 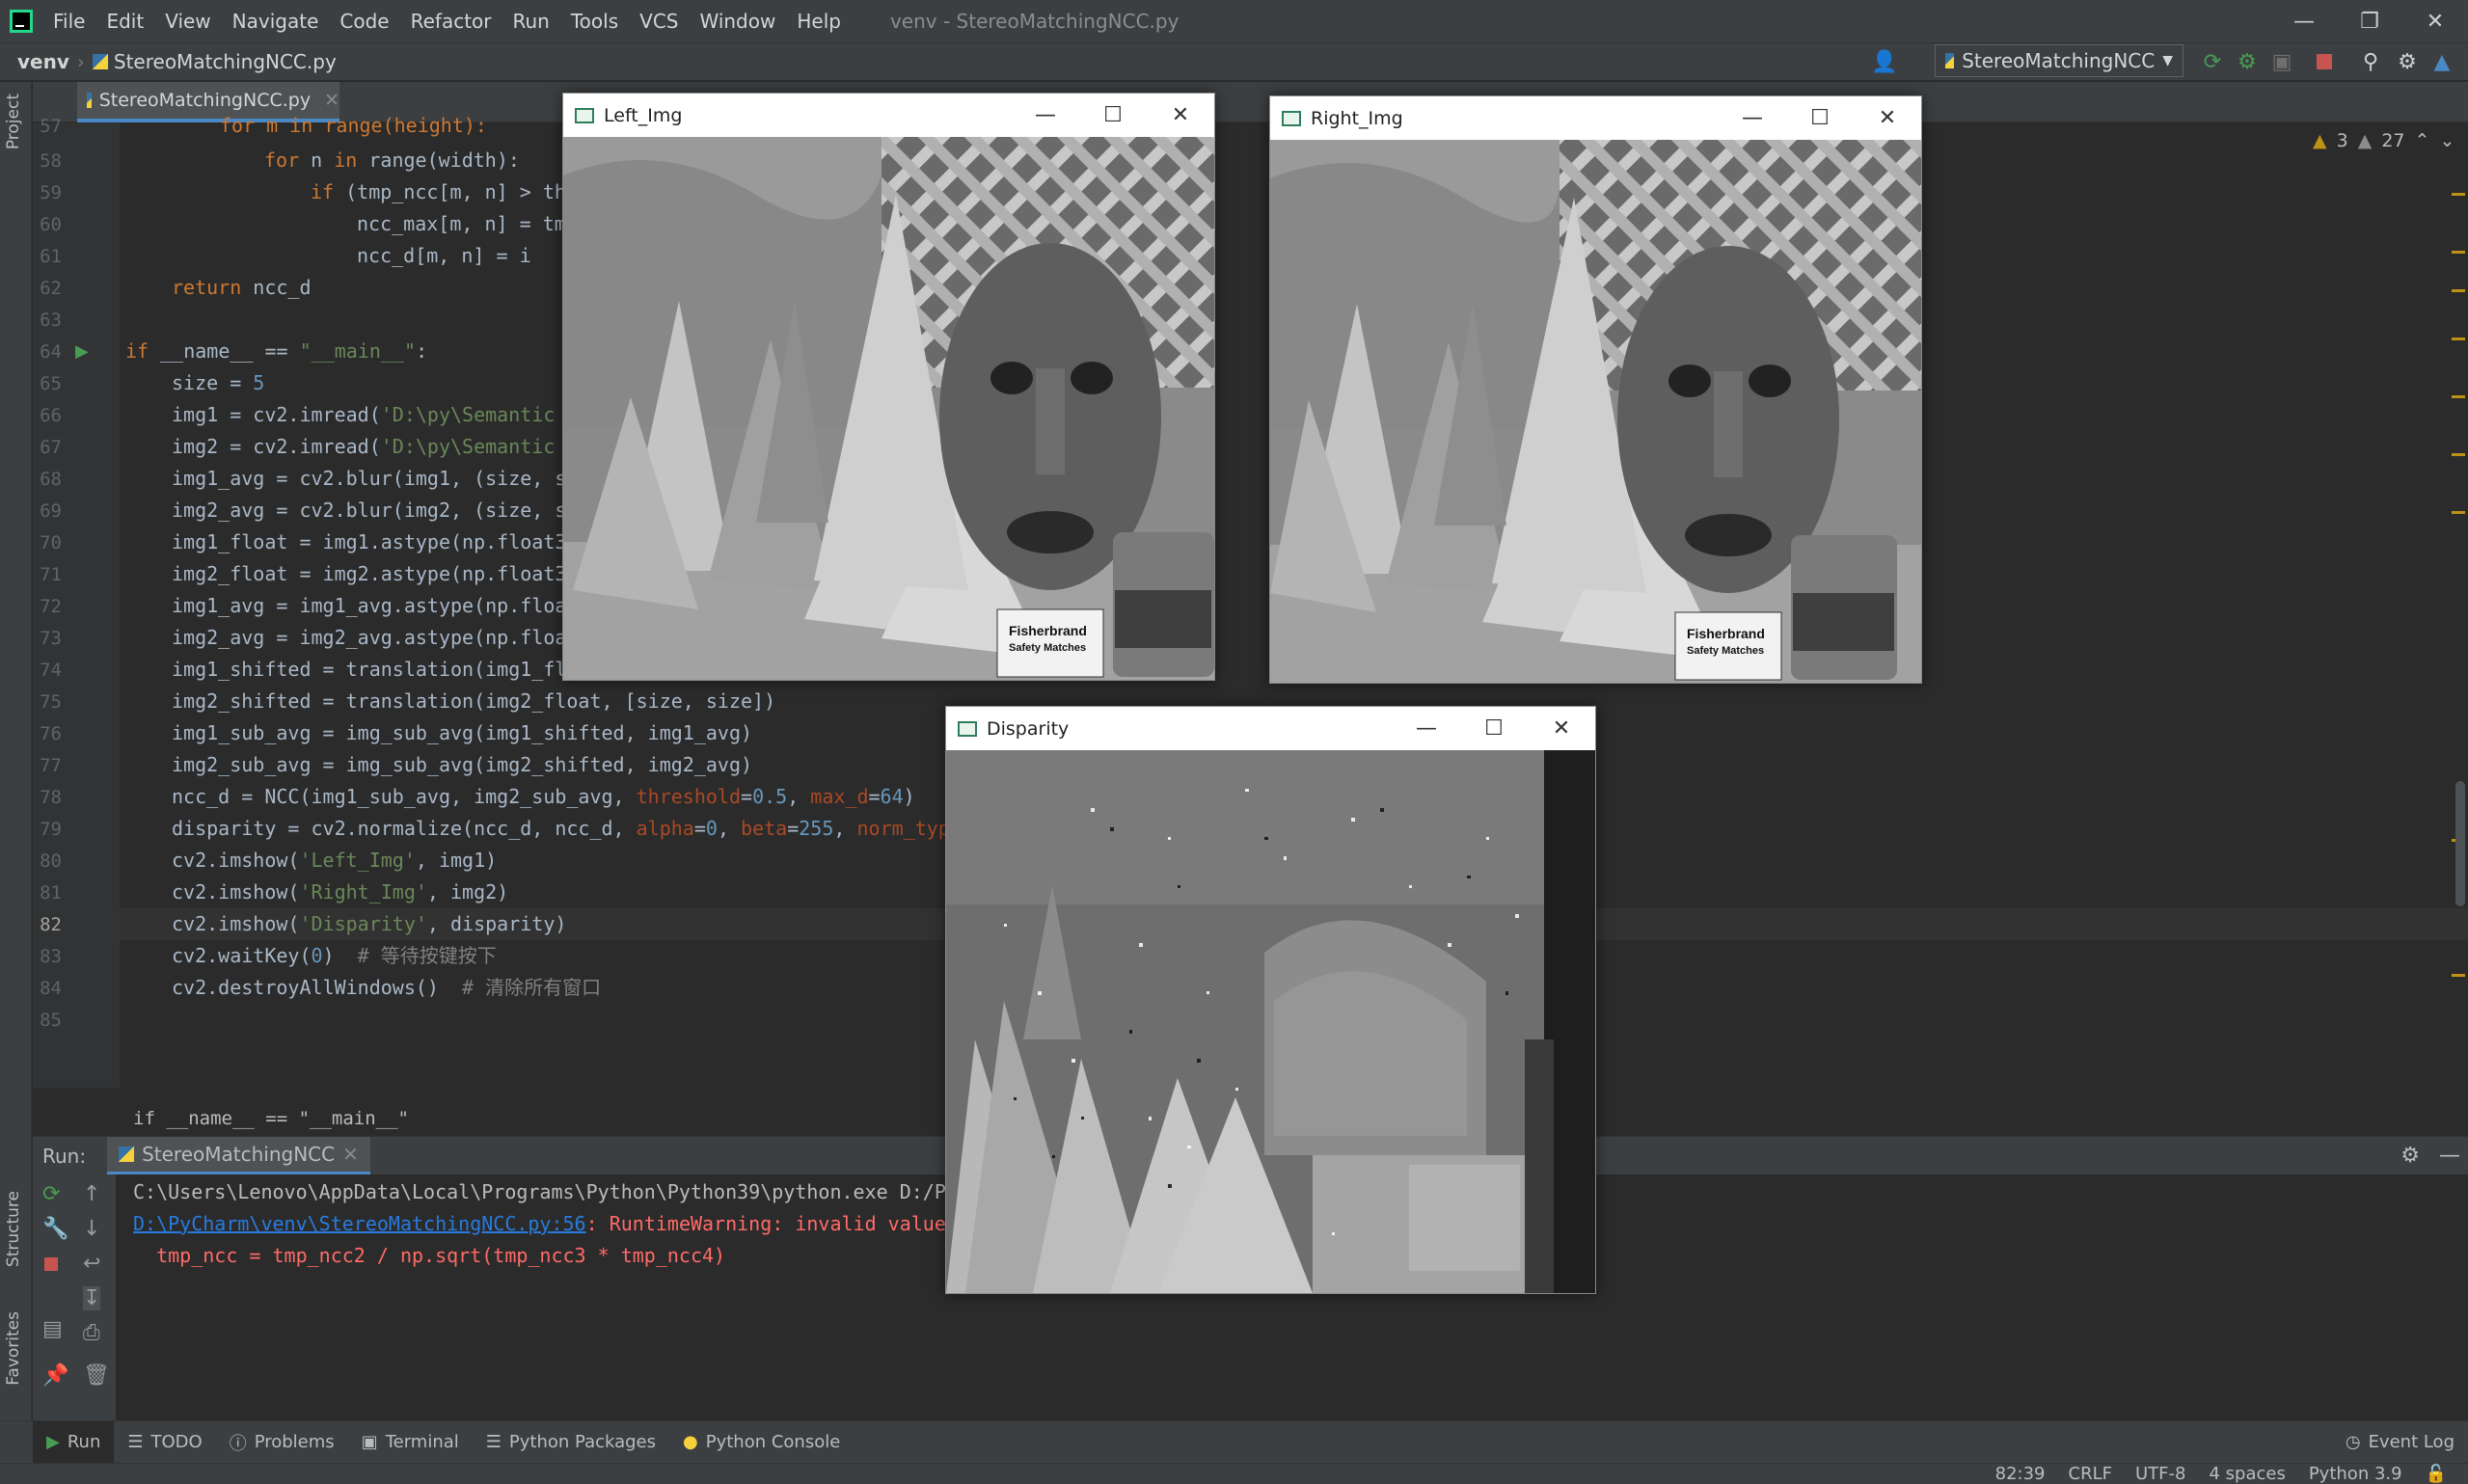 I want to click on arrow-down-icon: ↓, so click(x=91, y=1229).